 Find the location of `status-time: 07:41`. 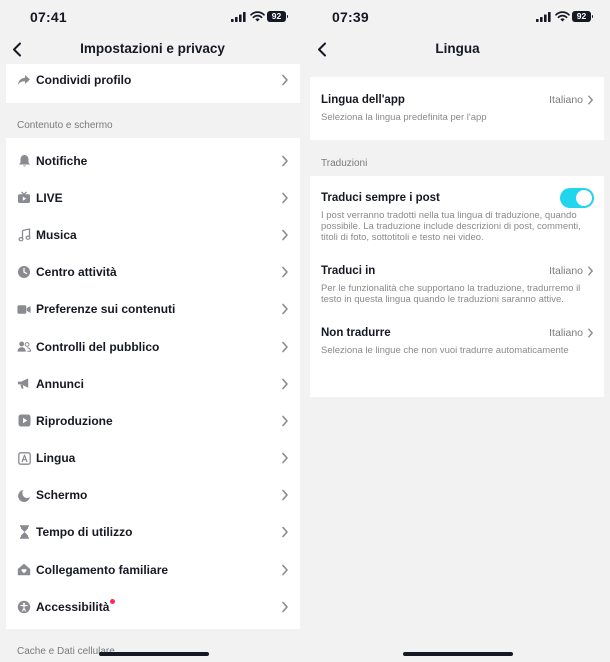

status-time: 07:41 is located at coordinates (48, 17).